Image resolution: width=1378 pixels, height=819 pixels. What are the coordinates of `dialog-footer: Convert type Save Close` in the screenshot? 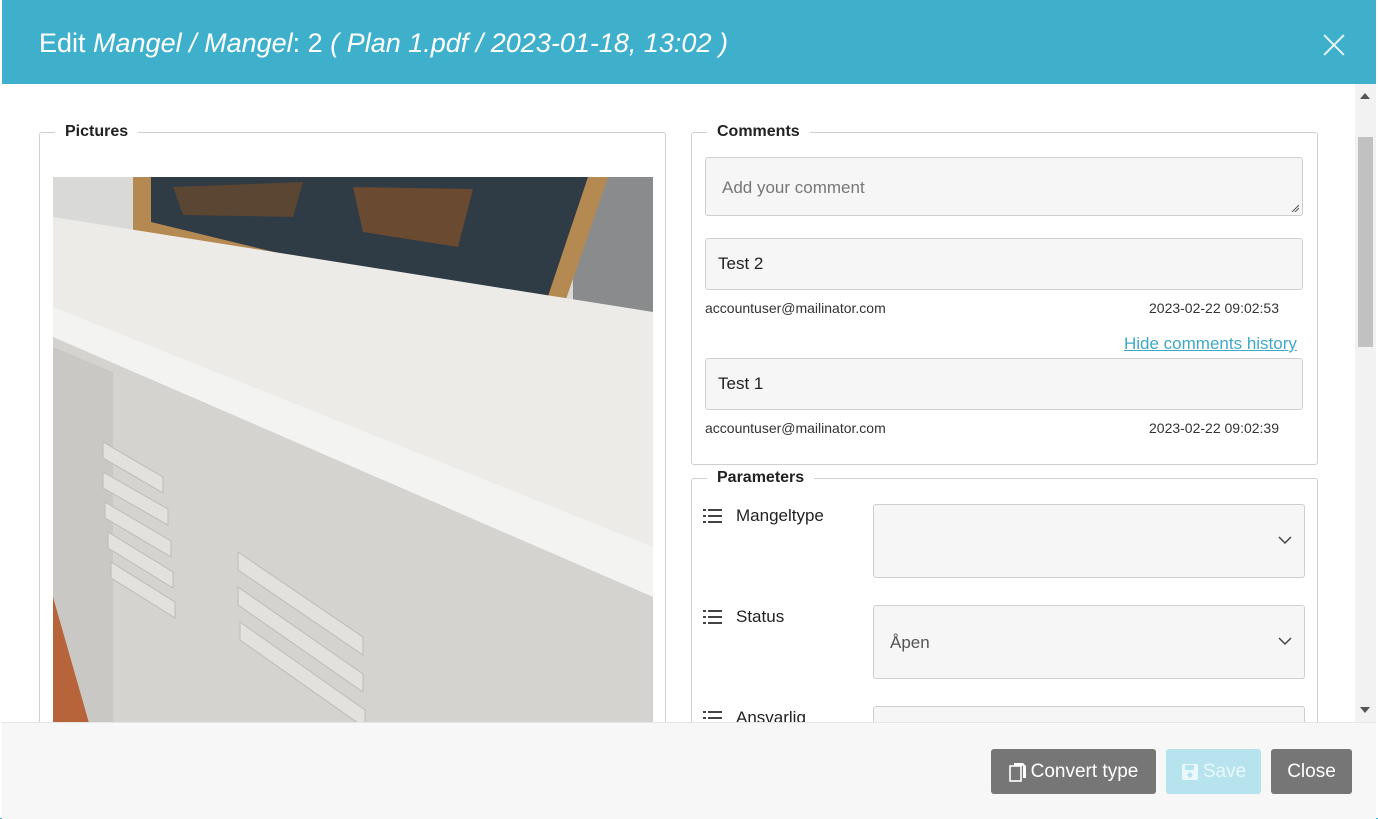 It's located at (689, 770).